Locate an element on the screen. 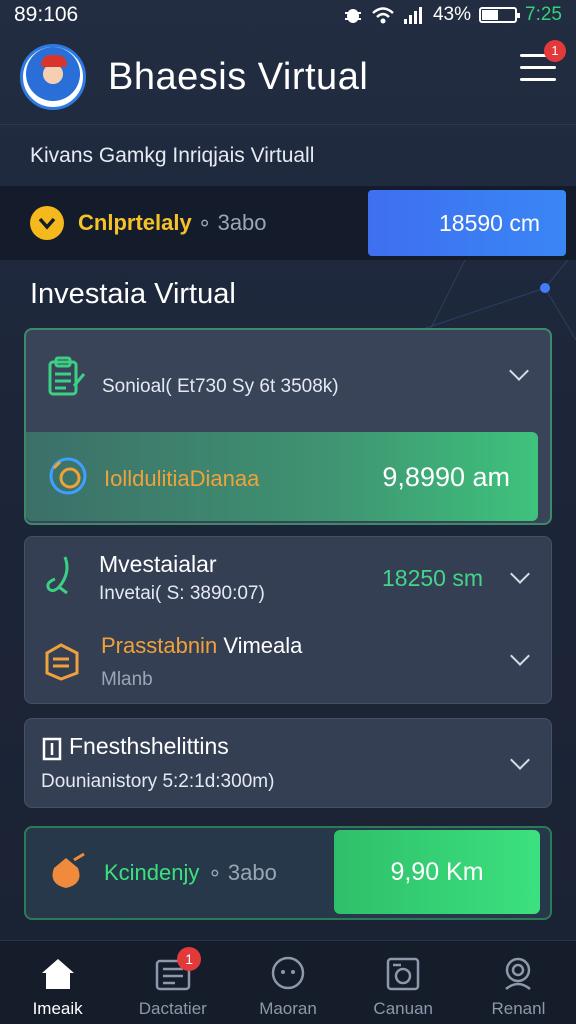 This screenshot has width=576, height=1024. card1-row-1: Sonioal( Et730 Sy 6t 3508k) is located at coordinates (288, 380).